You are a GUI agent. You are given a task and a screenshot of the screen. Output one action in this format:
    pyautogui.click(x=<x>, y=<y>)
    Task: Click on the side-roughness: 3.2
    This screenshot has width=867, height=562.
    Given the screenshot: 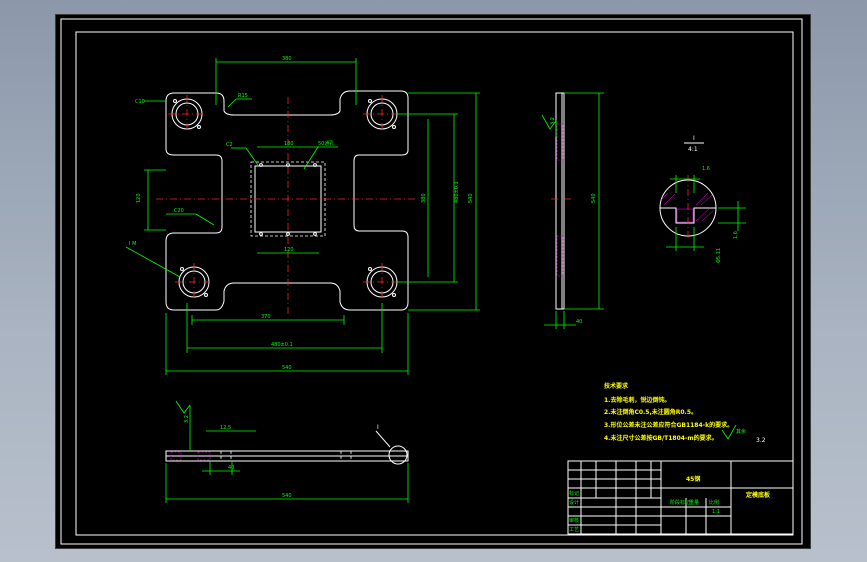 What is the action you would take?
    pyautogui.click(x=187, y=419)
    